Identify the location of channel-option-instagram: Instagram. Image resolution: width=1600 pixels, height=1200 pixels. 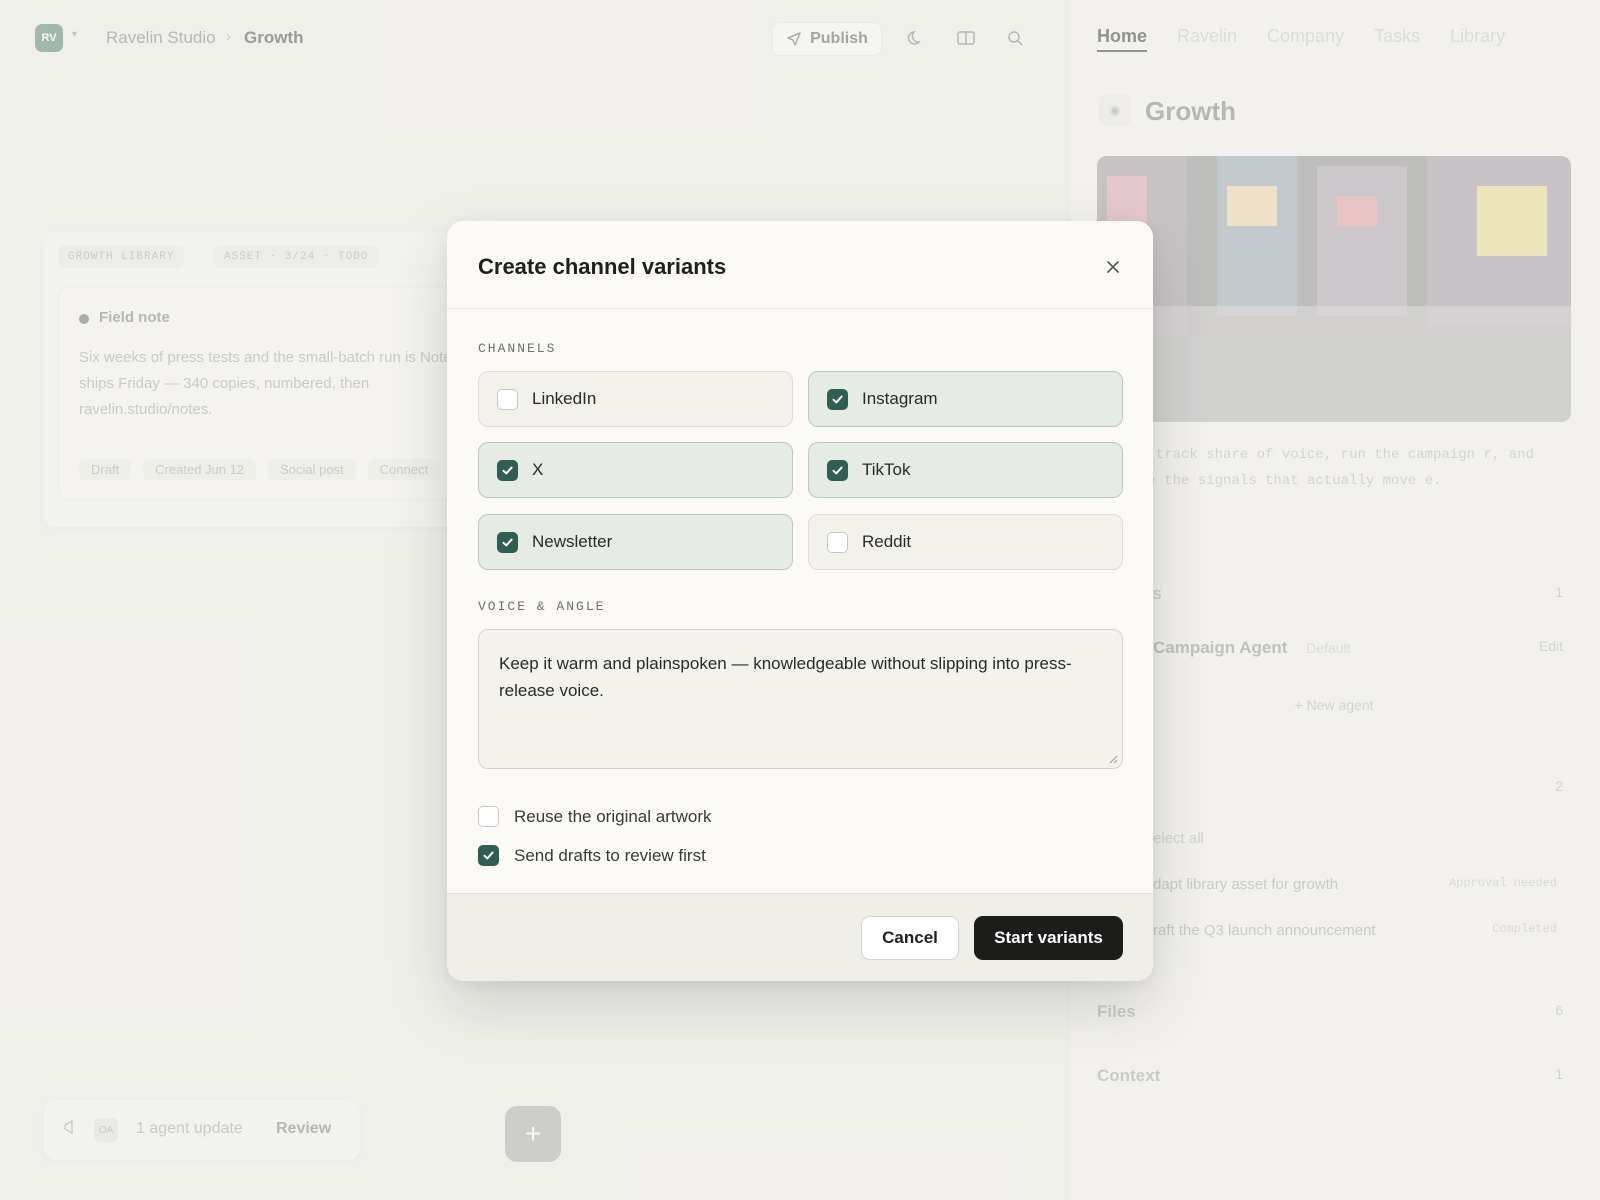
(965, 399).